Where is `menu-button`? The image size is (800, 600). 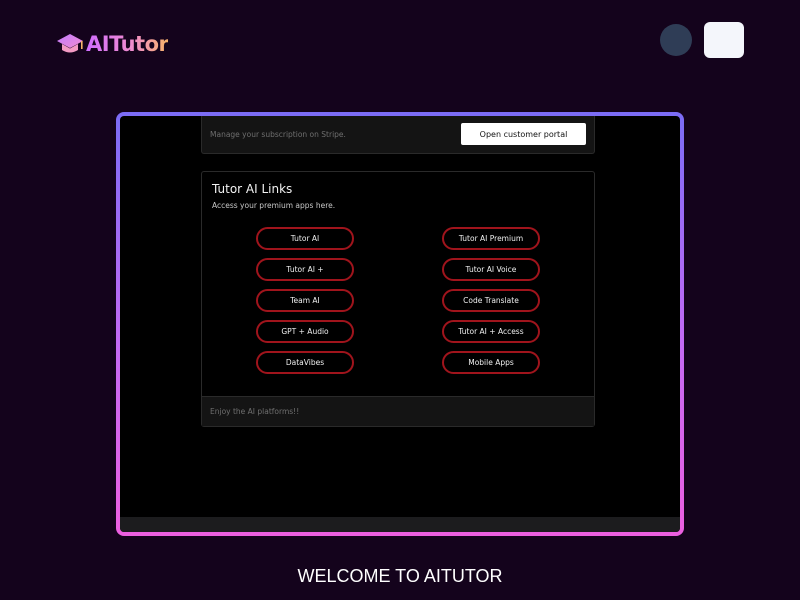
menu-button is located at coordinates (724, 40).